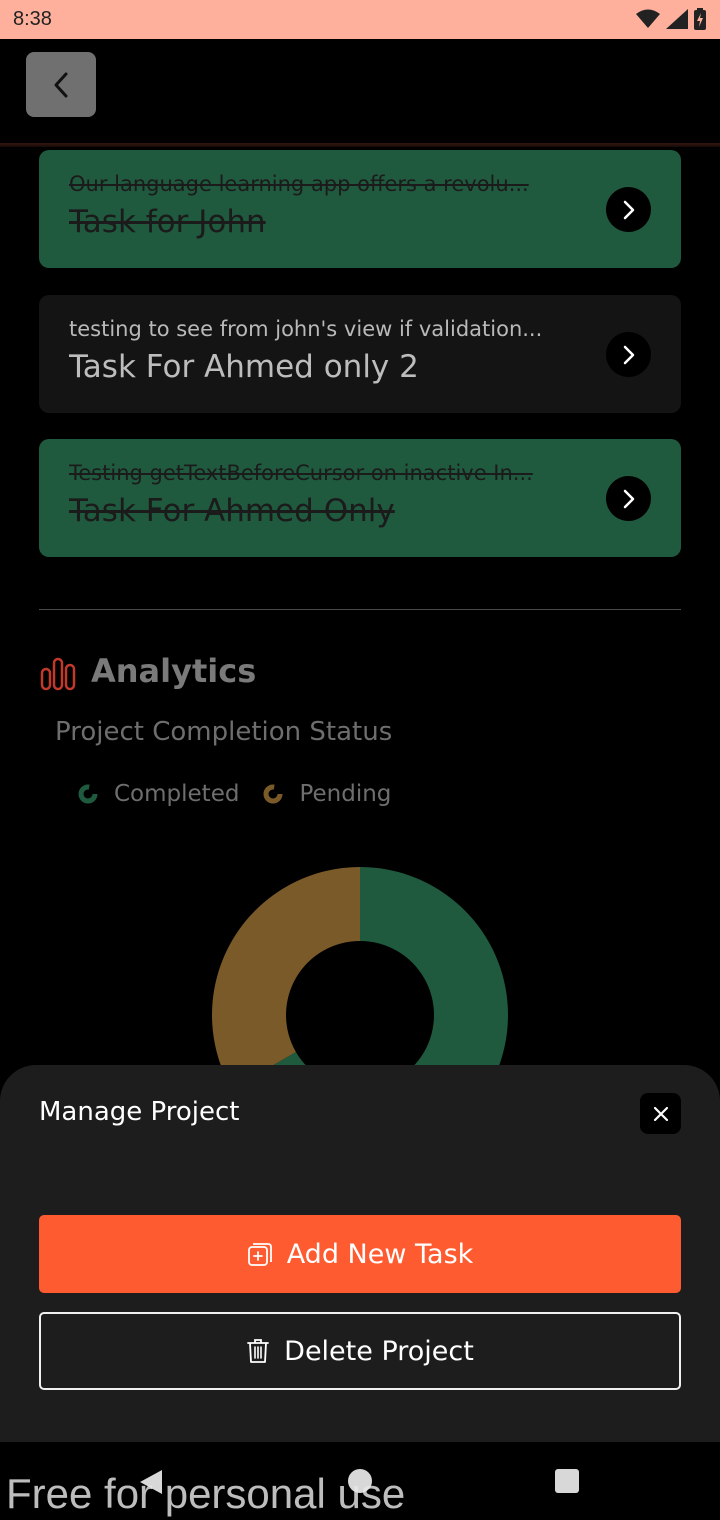  What do you see at coordinates (360, 609) in the screenshot?
I see `section-divider` at bounding box center [360, 609].